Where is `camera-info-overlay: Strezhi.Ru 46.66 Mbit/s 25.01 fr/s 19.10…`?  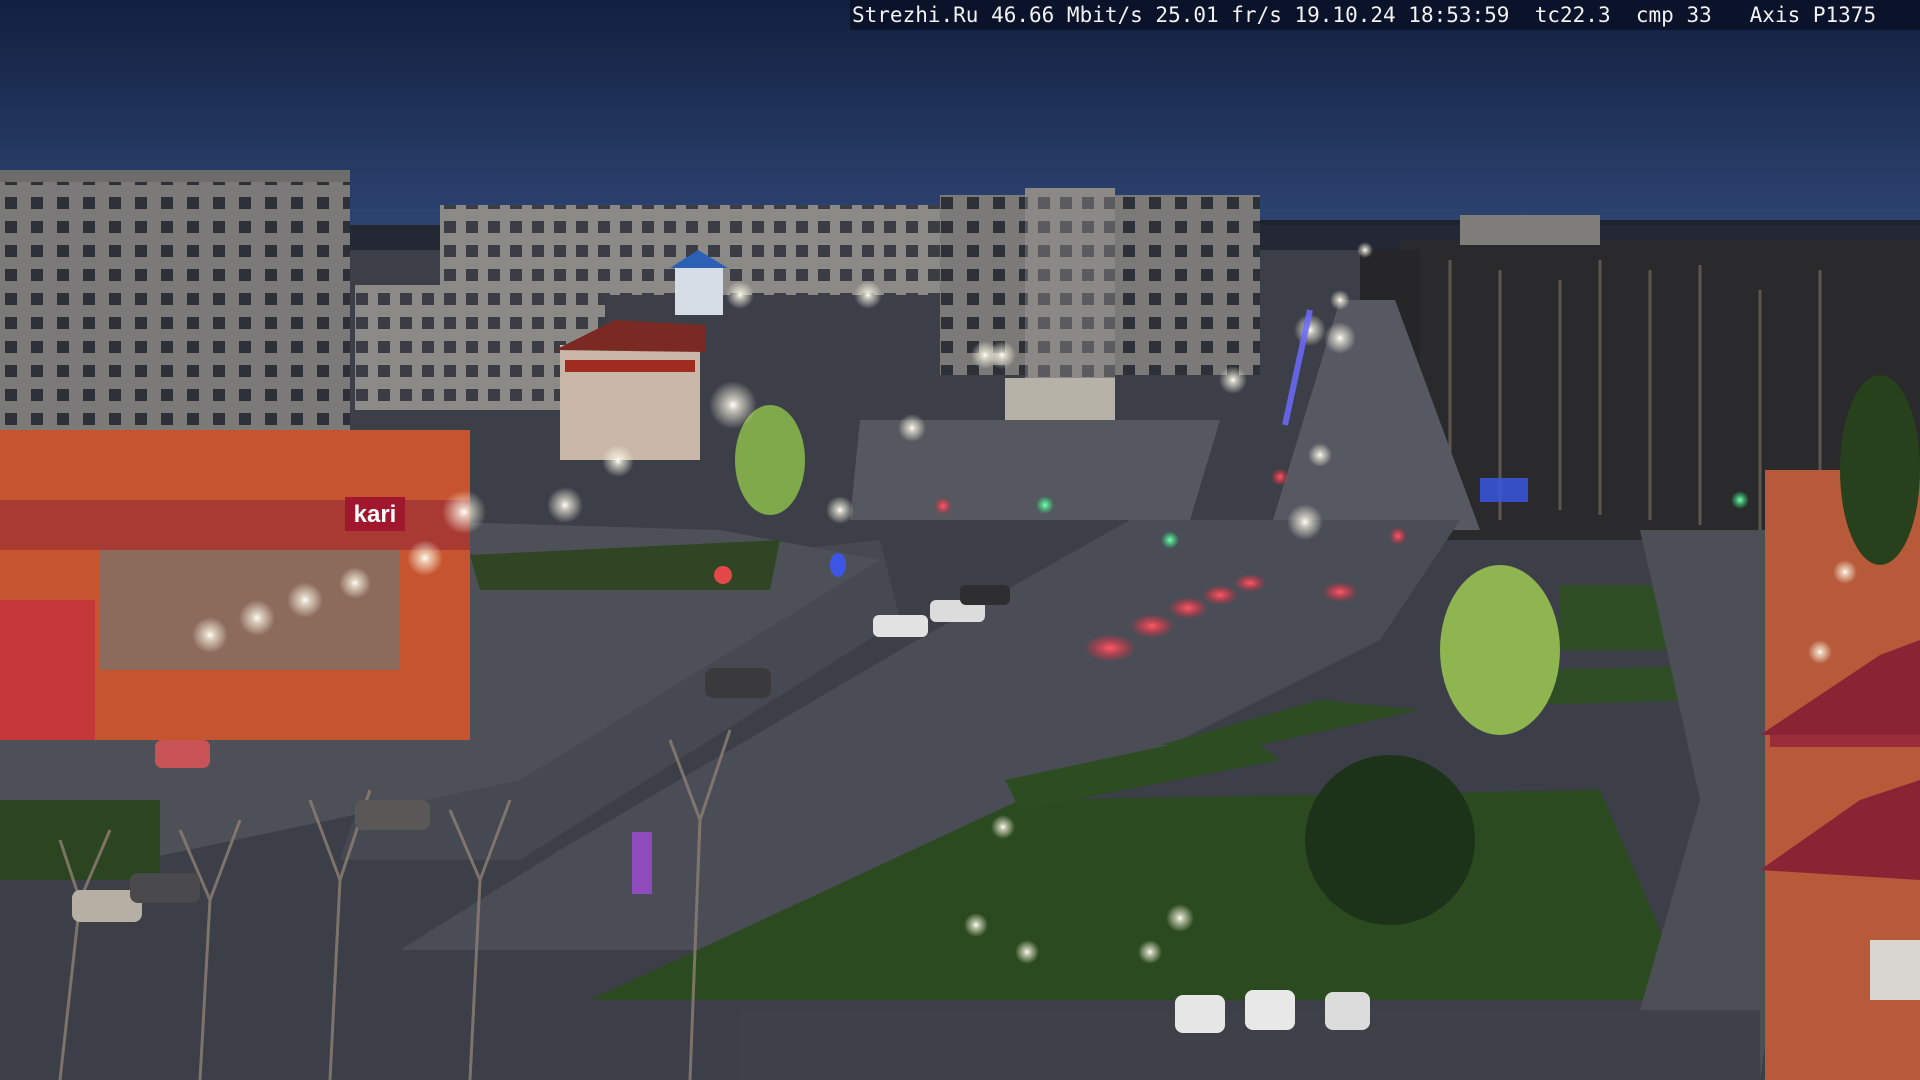
camera-info-overlay: Strezhi.Ru 46.66 Mbit/s 25.01 fr/s 19.10… is located at coordinates (1385, 15).